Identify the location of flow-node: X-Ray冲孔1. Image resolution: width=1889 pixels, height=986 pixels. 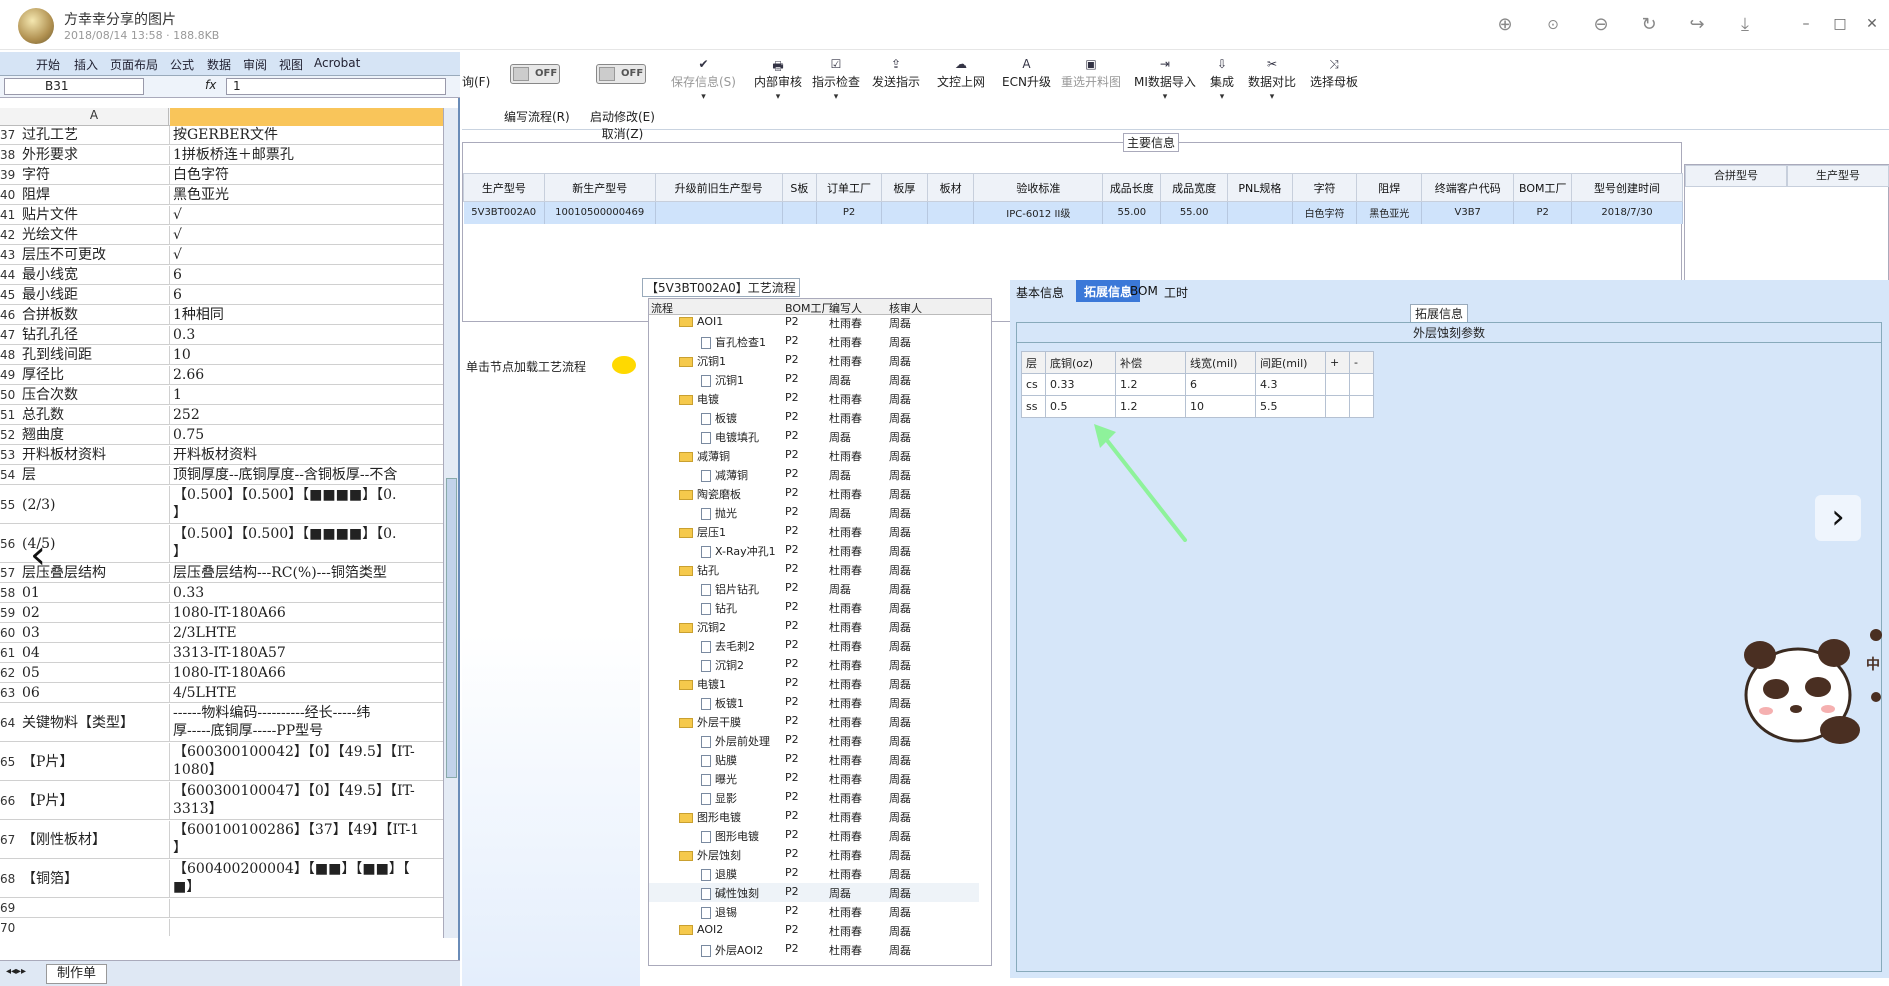
(738, 551).